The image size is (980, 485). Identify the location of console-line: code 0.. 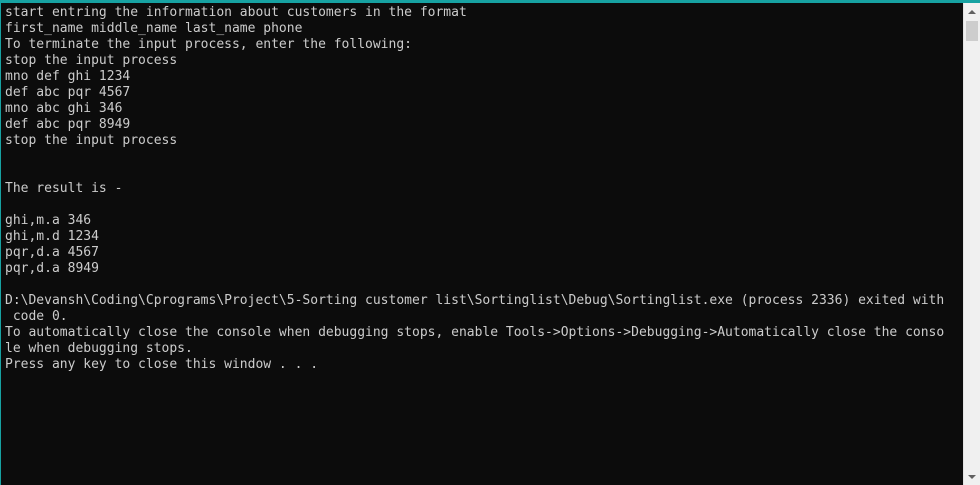
(36, 316).